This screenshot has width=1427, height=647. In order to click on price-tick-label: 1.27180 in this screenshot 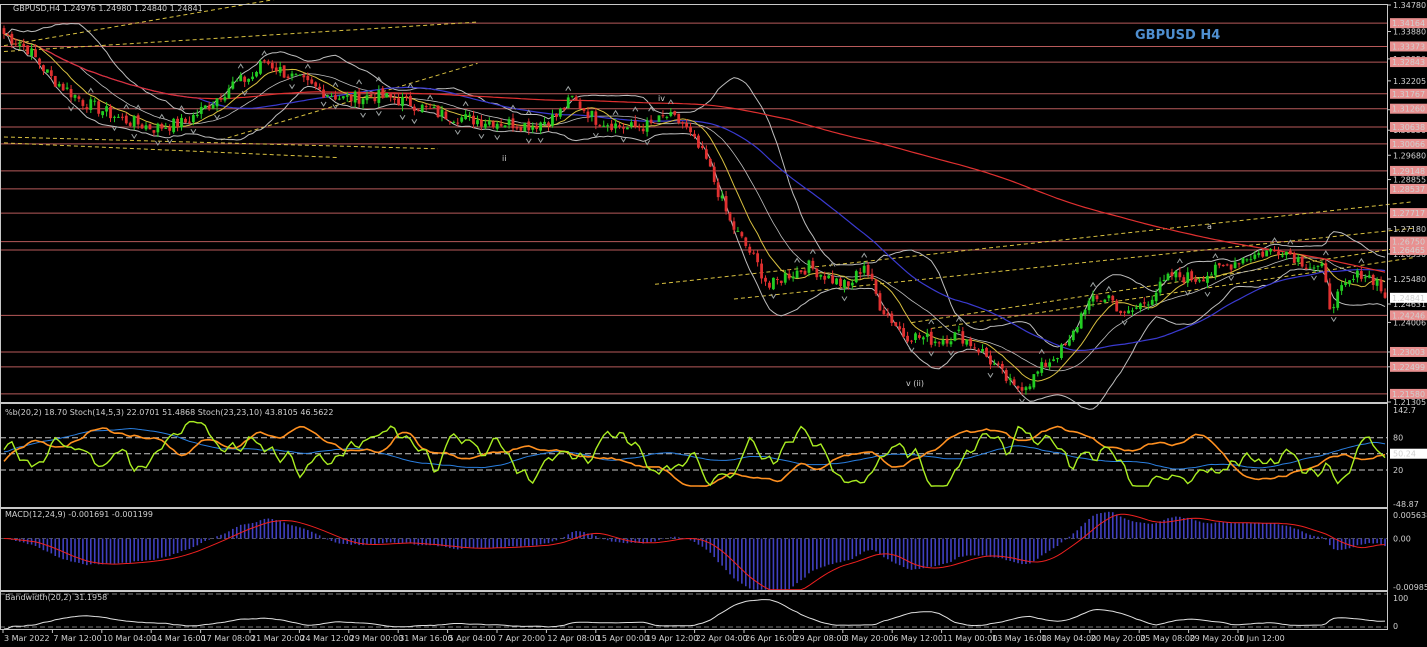, I will do `click(1409, 229)`.